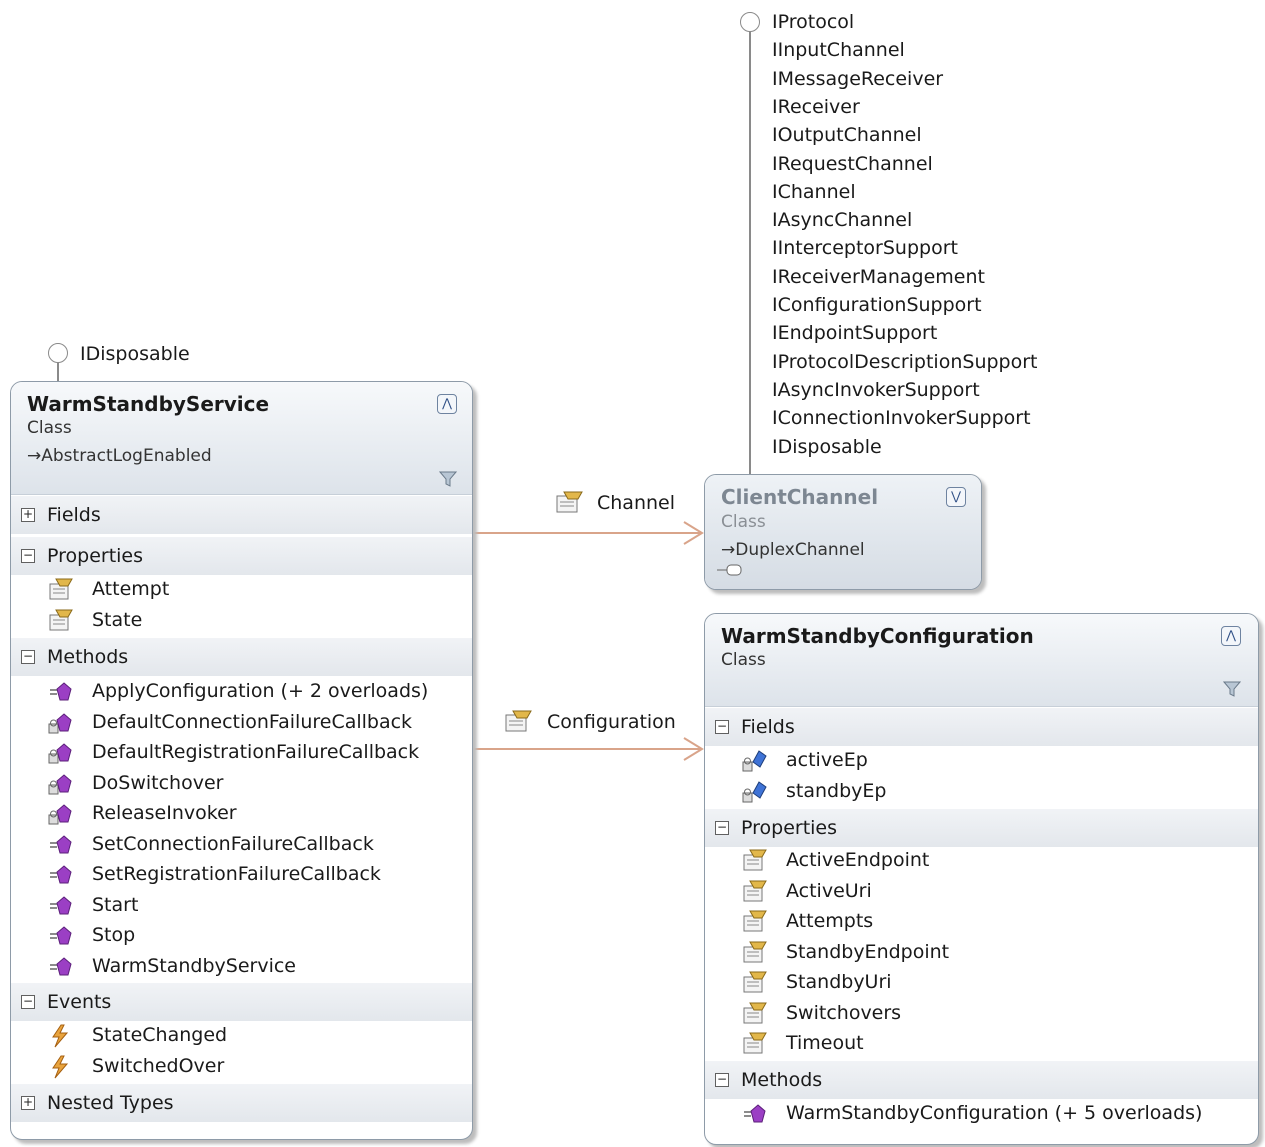 The height and width of the screenshot is (1147, 1265). Describe the element at coordinates (901, 418) in the screenshot. I see `interface-label: IConnectionInvokerSupport` at that location.